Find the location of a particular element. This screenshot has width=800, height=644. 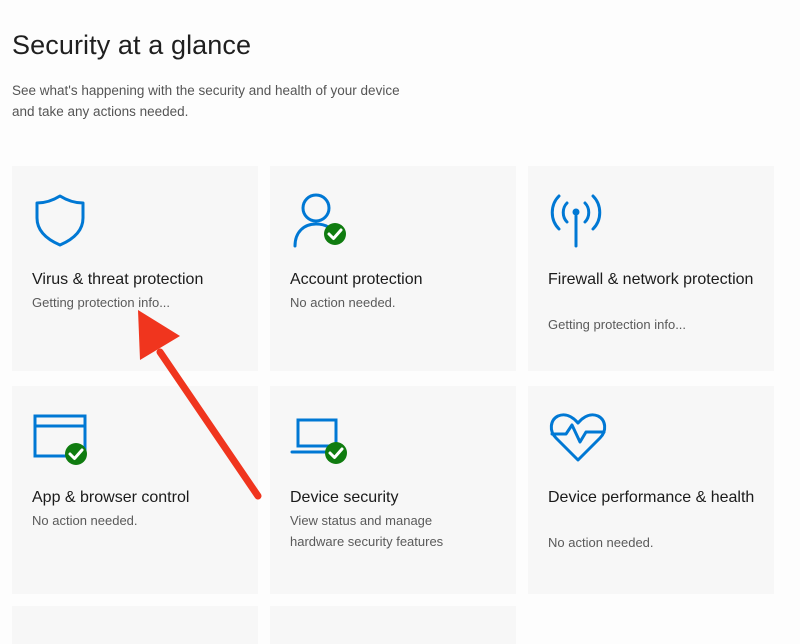

tile-title: Firewall & network protection is located at coordinates (651, 279).